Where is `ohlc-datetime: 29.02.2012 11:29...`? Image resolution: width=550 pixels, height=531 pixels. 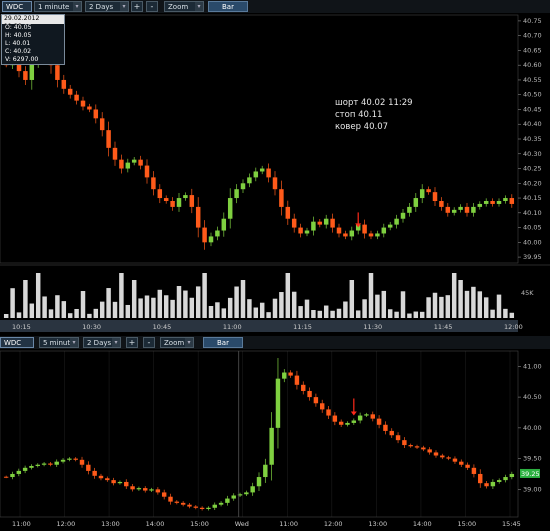
ohlc-datetime: 29.02.2012 11:29... is located at coordinates (33, 22).